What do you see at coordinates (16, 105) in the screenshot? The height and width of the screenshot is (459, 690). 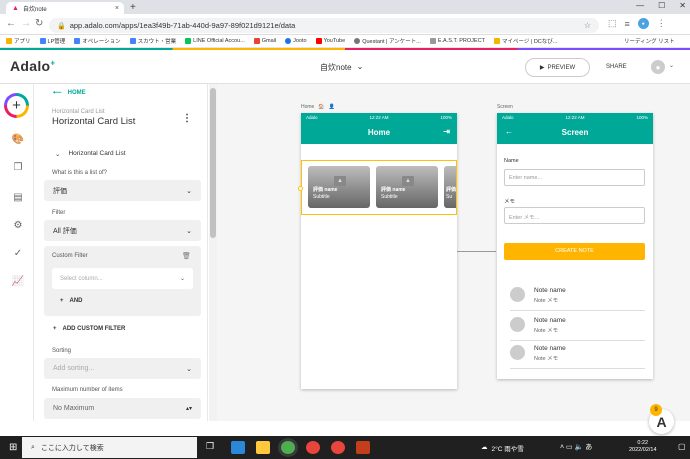 I see `add-component-button: +` at bounding box center [16, 105].